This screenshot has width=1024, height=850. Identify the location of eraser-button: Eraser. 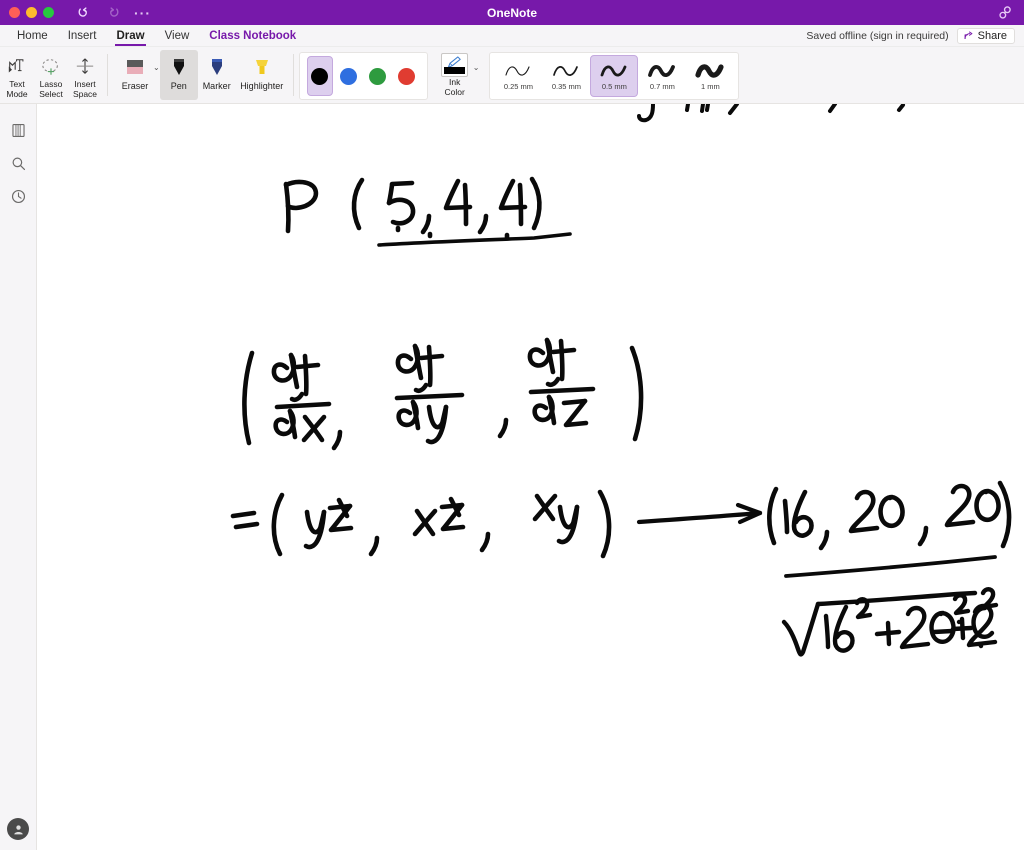
(135, 75).